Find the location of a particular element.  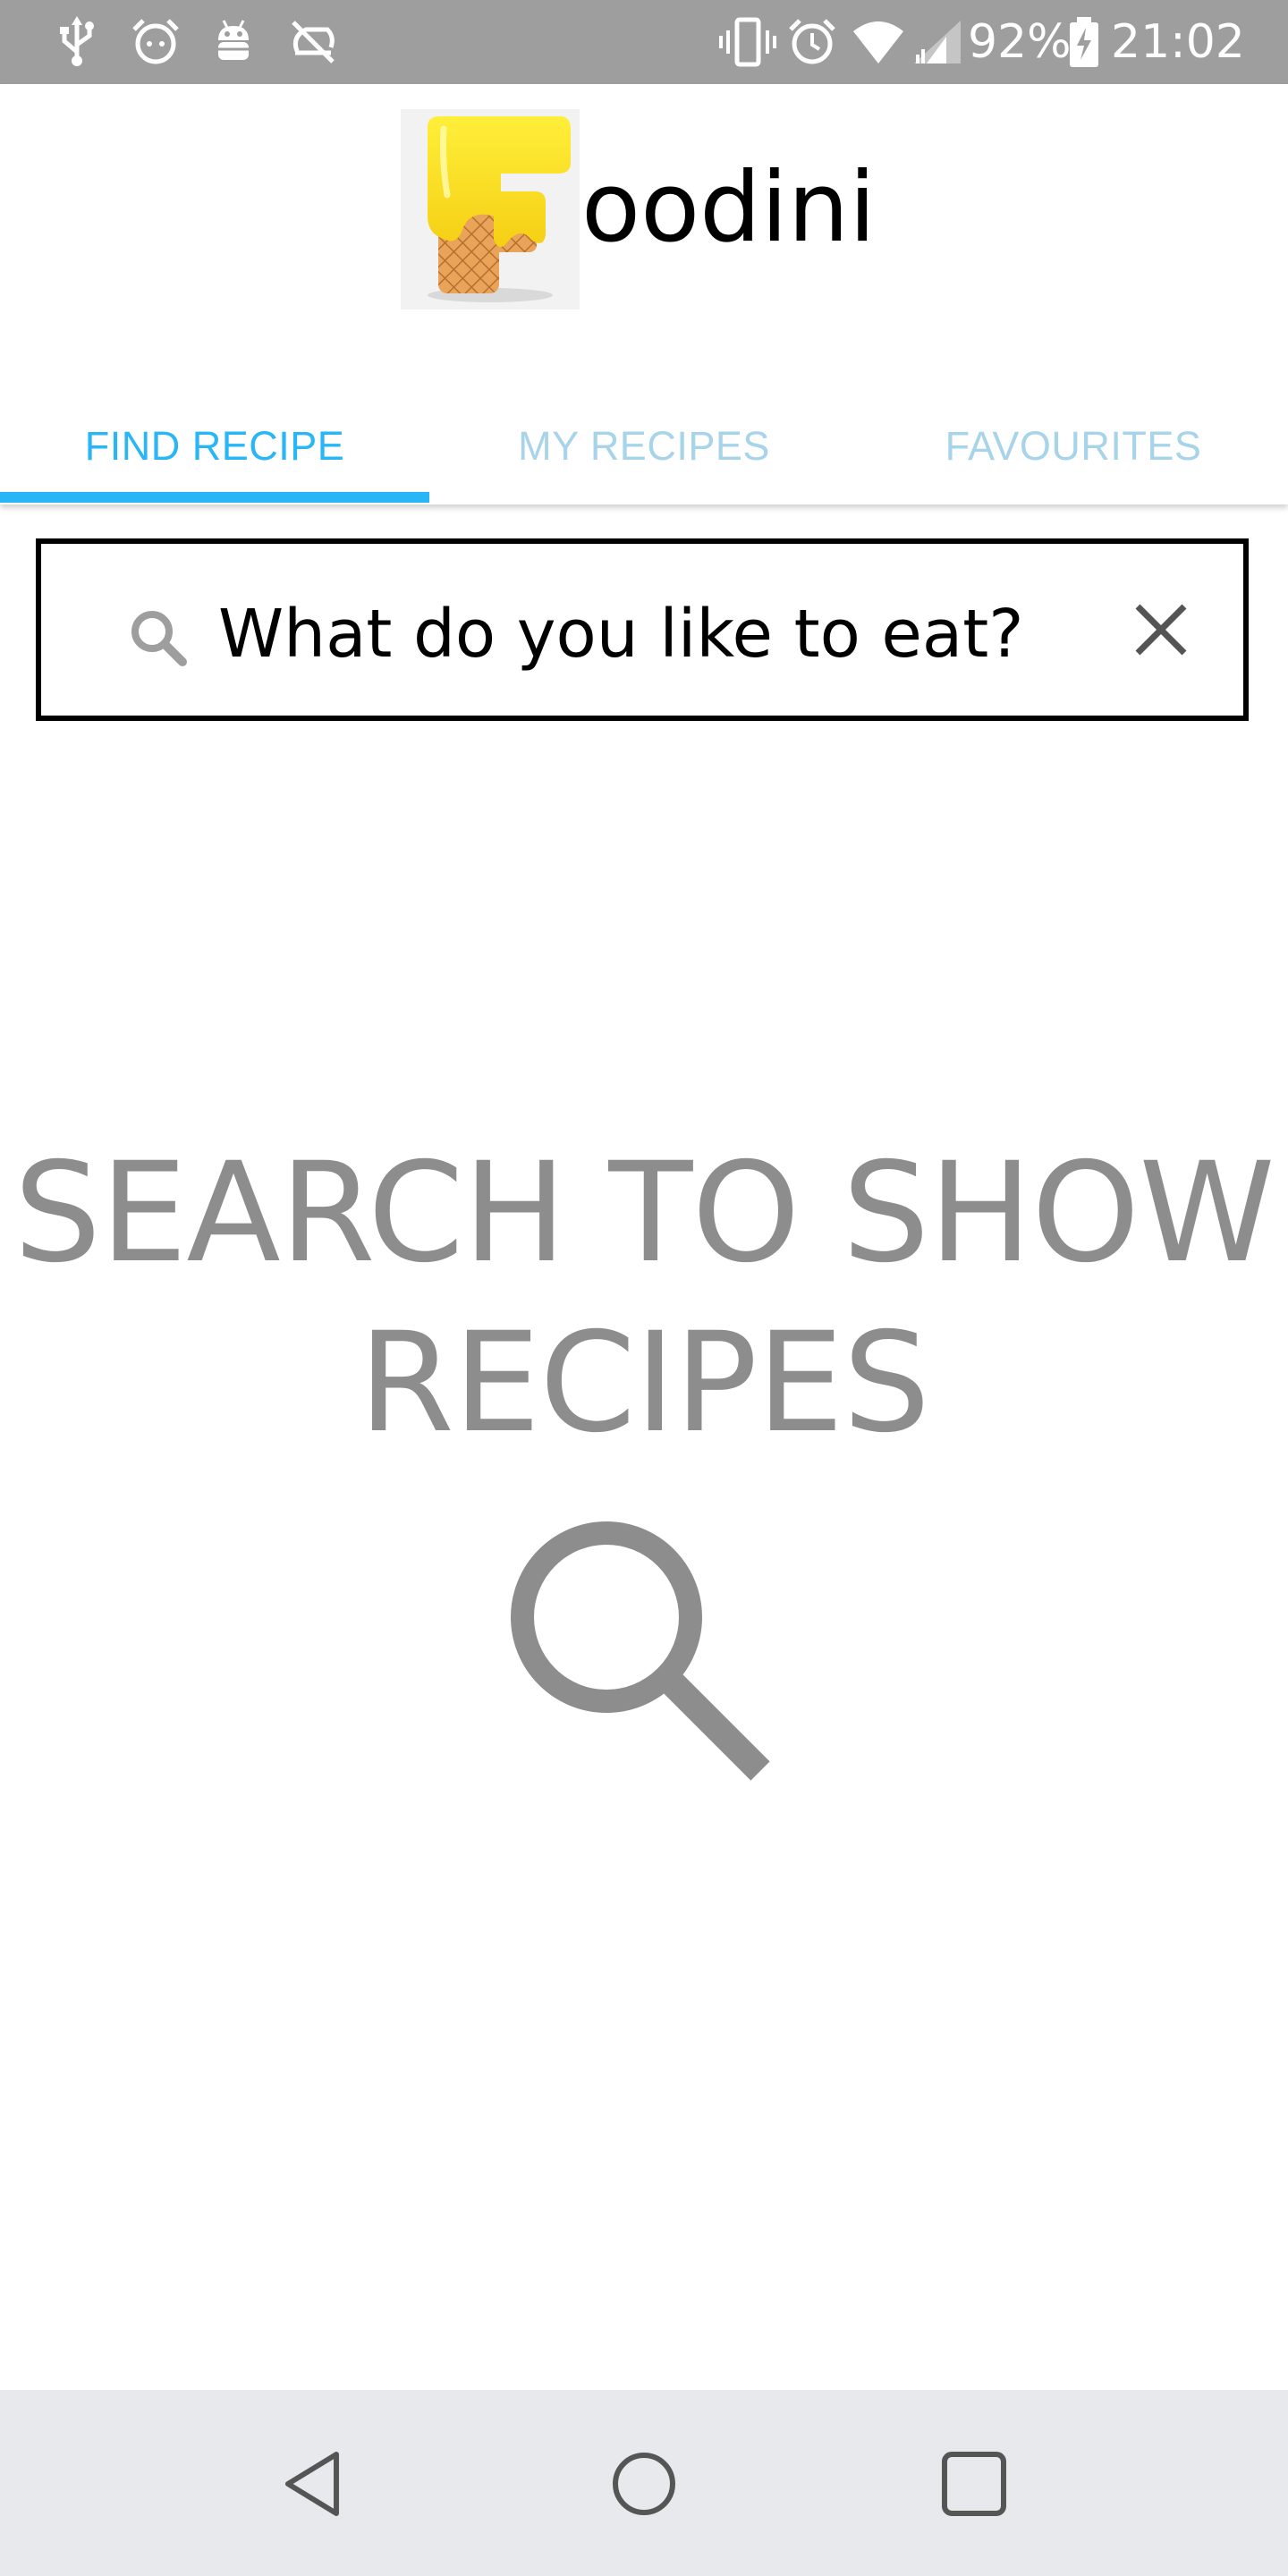

tab-my-recipes: MY RECIPES is located at coordinates (644, 446).